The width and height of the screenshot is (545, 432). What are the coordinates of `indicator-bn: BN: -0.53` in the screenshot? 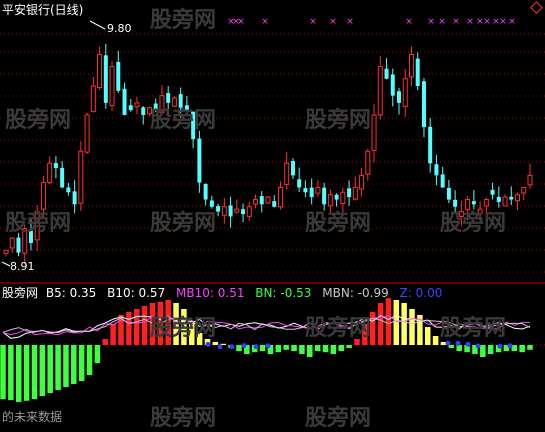 It's located at (283, 293).